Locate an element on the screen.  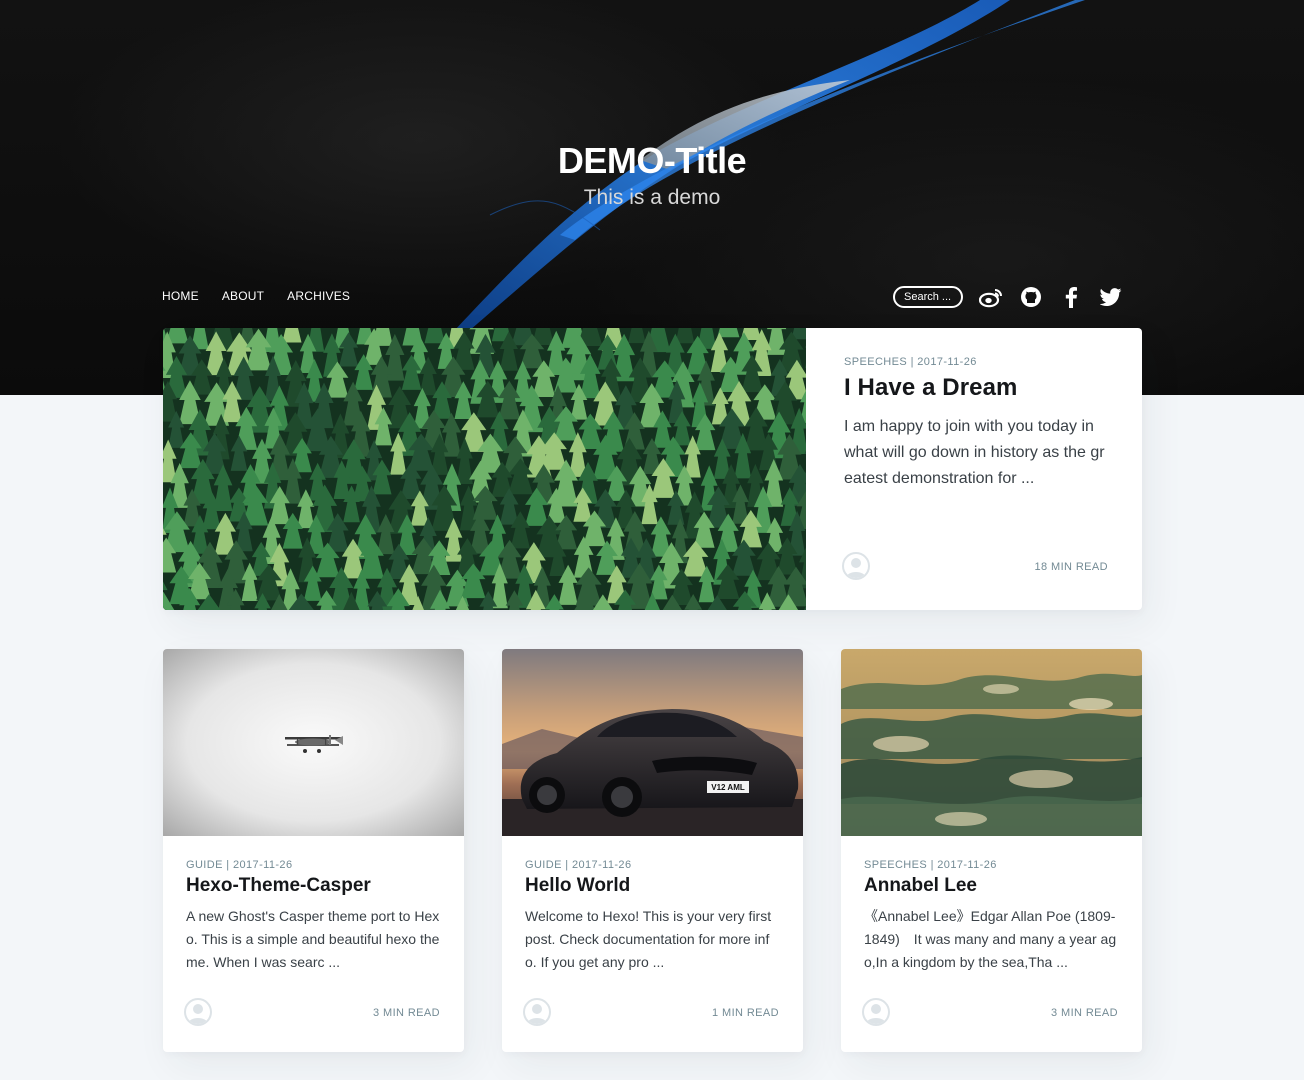
twitter-icon is located at coordinates (1111, 297).